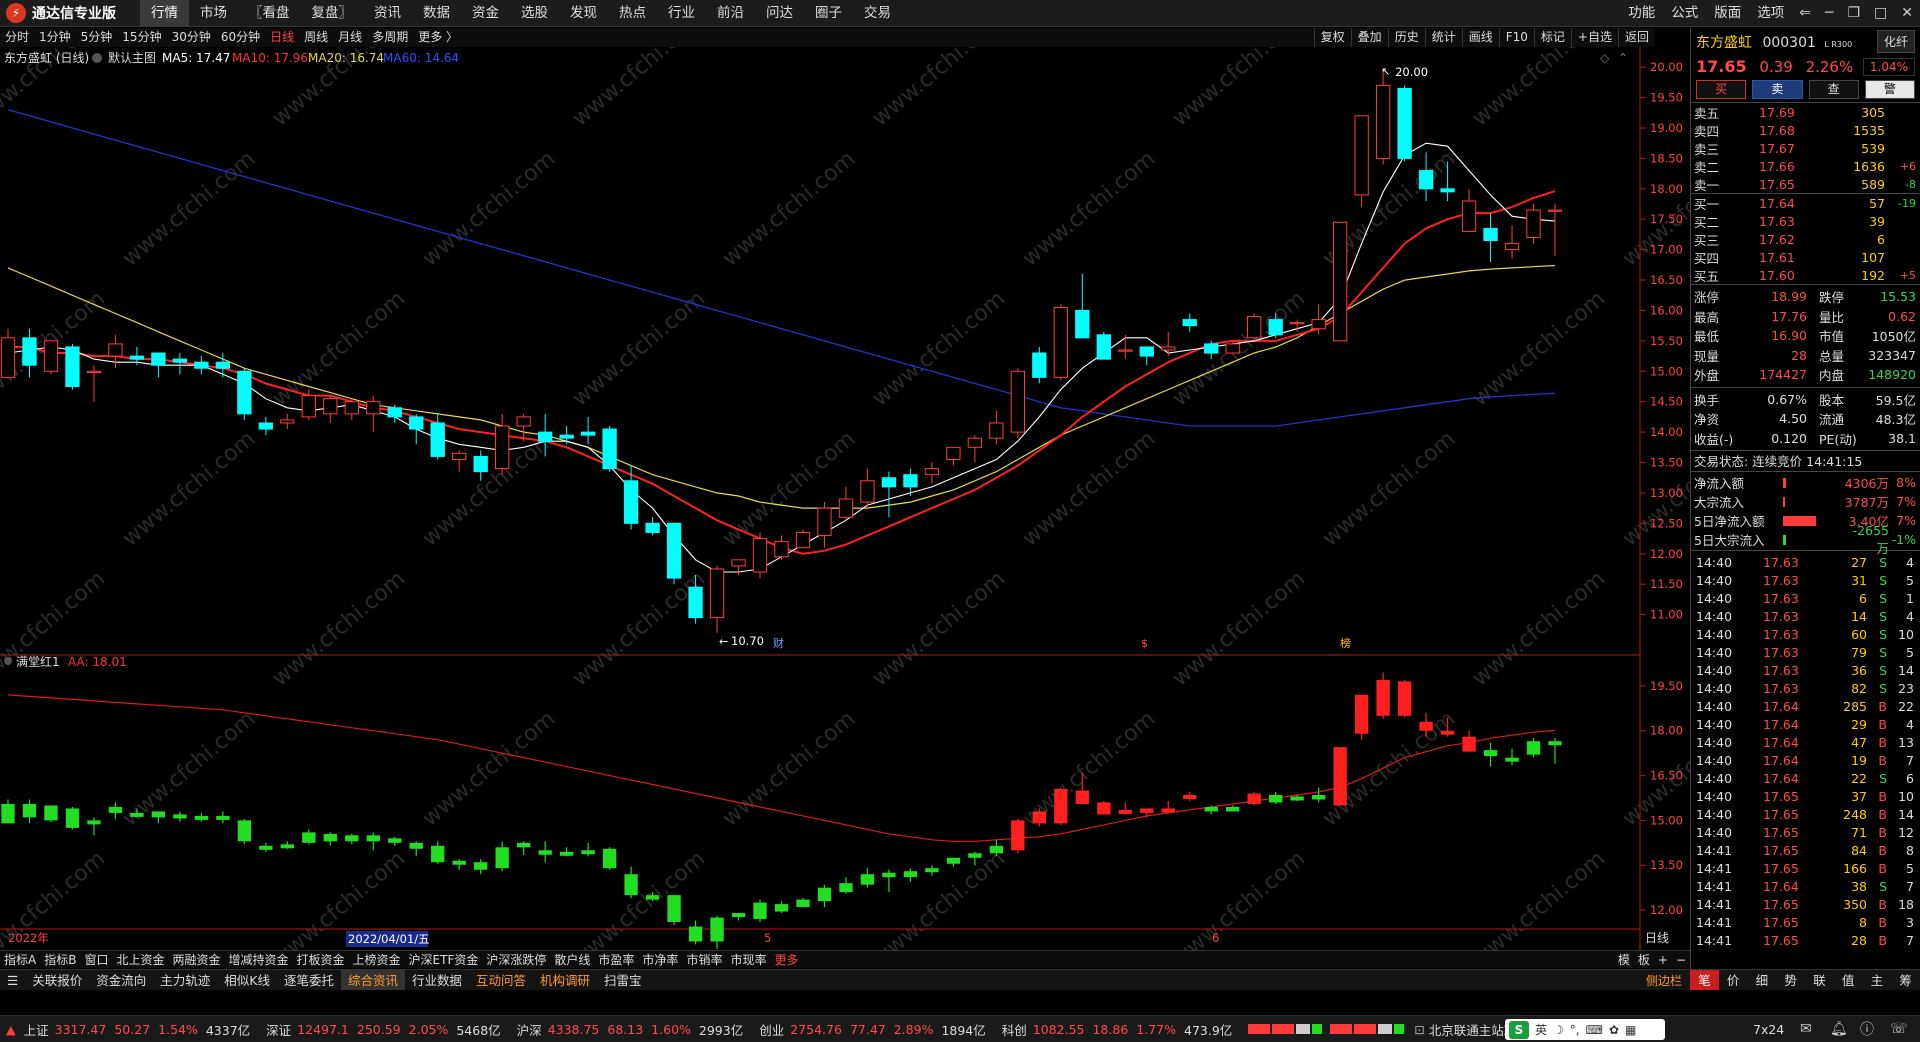  I want to click on info-tab: 资金流向, so click(121, 980).